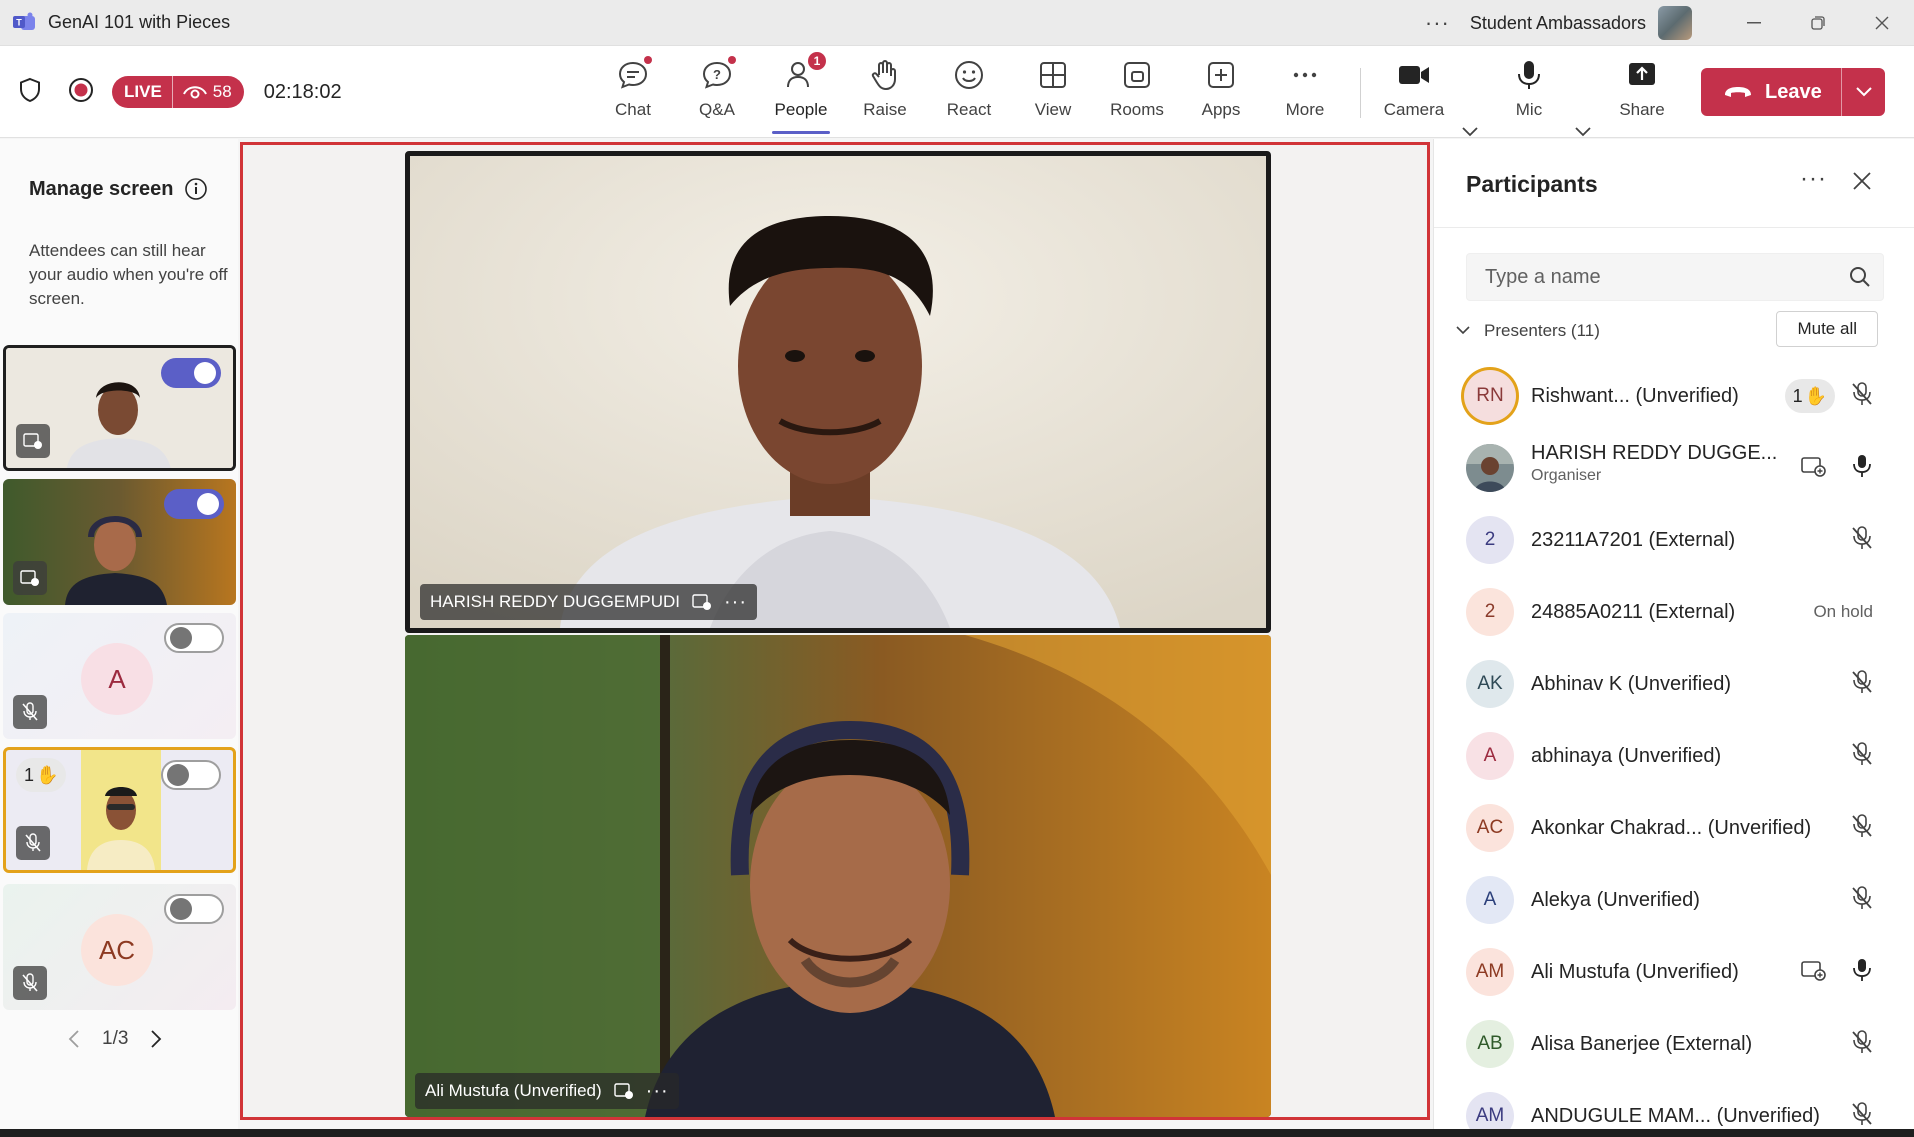 The image size is (1914, 1137). Describe the element at coordinates (1642, 1043) in the screenshot. I see `participant-name-text: Alisa Banerjee (External)` at that location.